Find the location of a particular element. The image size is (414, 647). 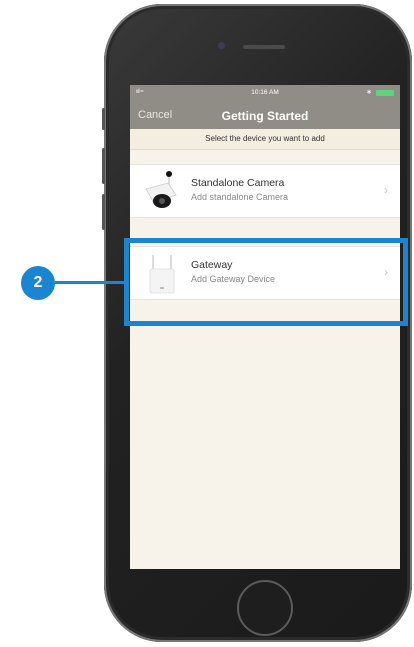

volume-down-button is located at coordinates (103, 212).